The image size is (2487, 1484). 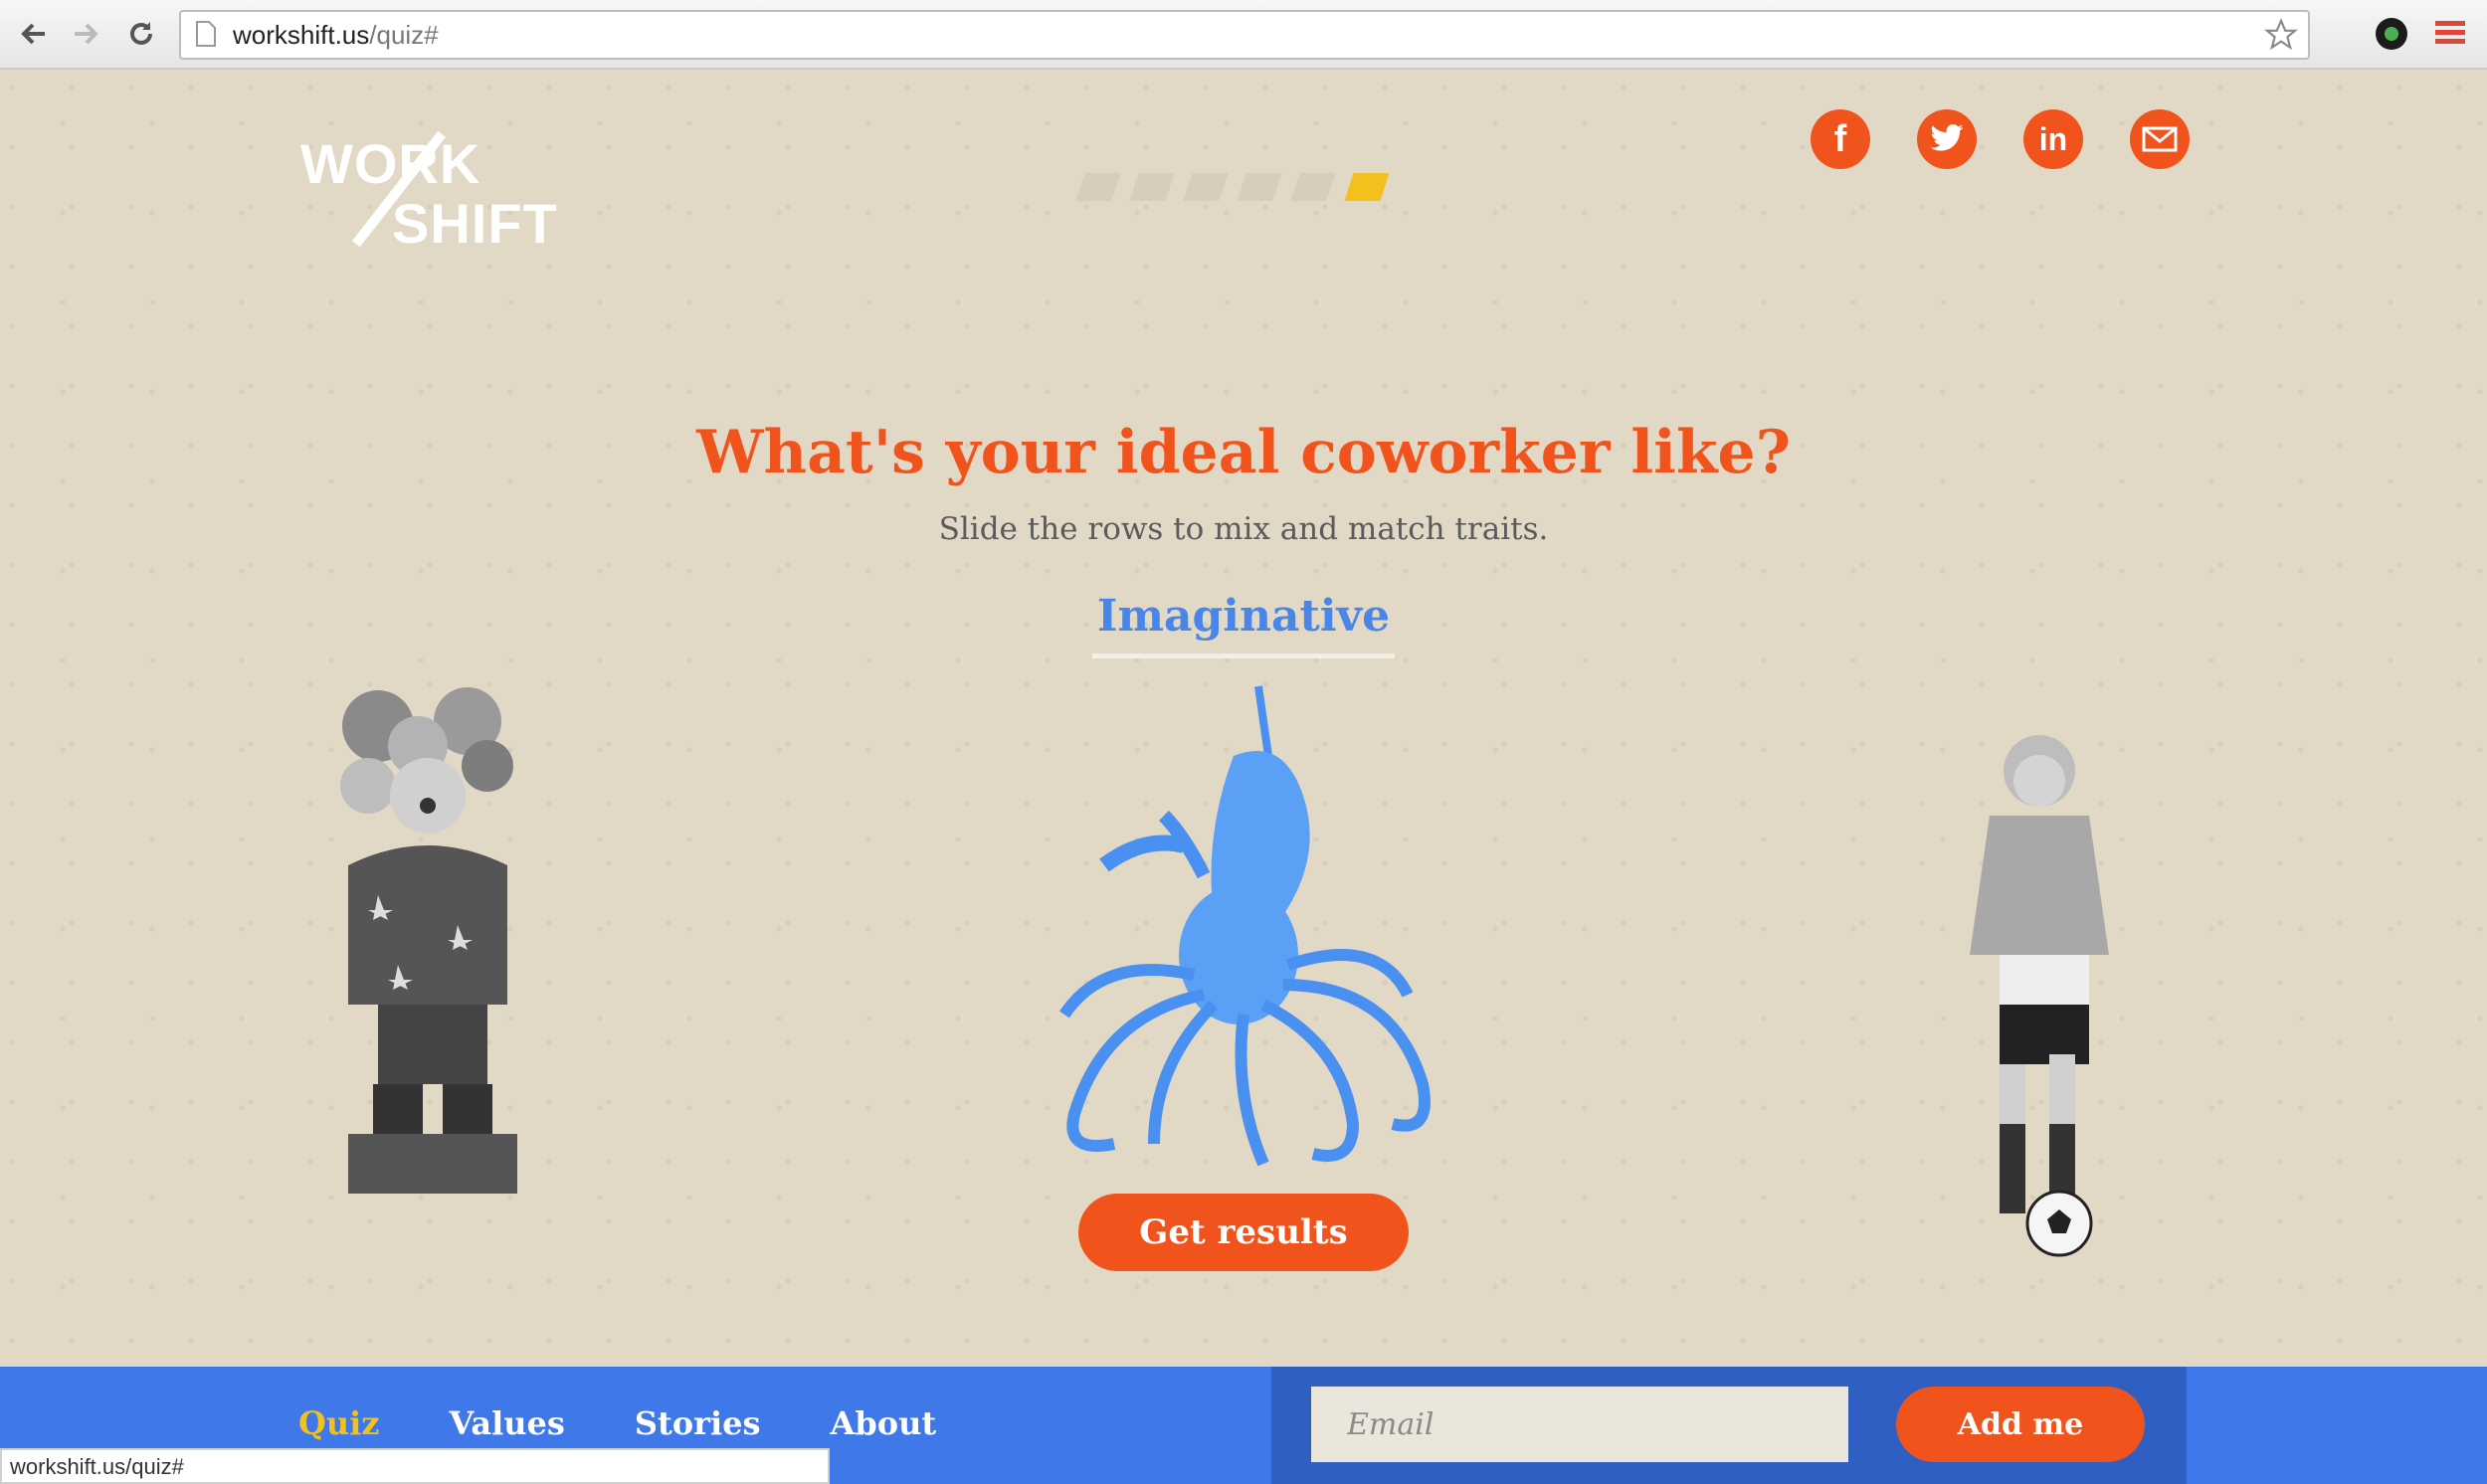 What do you see at coordinates (390, 164) in the screenshot?
I see `logo-text-work: WORK` at bounding box center [390, 164].